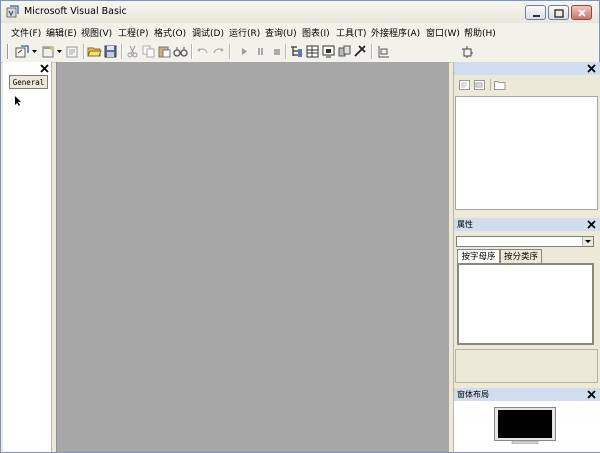 This screenshot has height=453, width=600. I want to click on tab-alphabetic: 按字母序, so click(478, 256).